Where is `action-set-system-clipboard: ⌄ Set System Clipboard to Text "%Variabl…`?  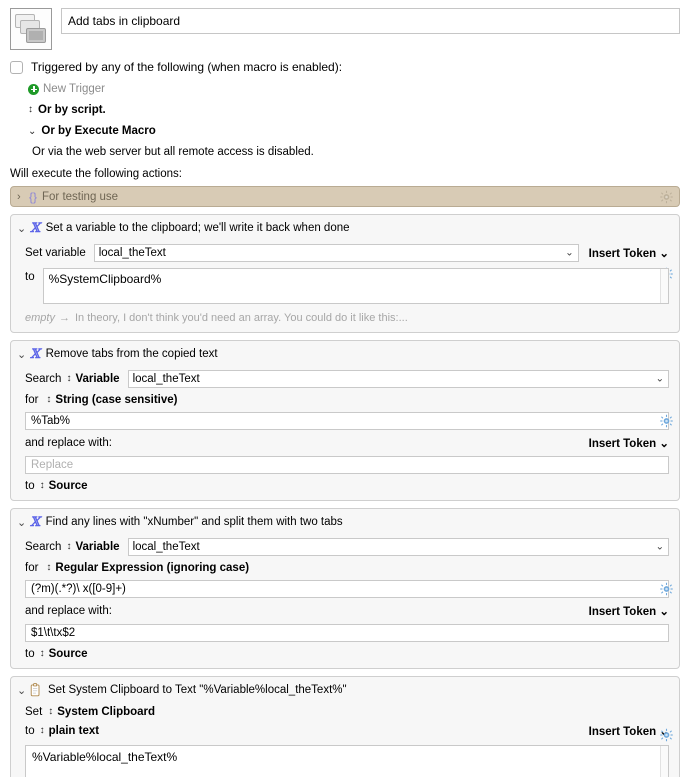 action-set-system-clipboard: ⌄ Set System Clipboard to Text "%Variabl… is located at coordinates (345, 726).